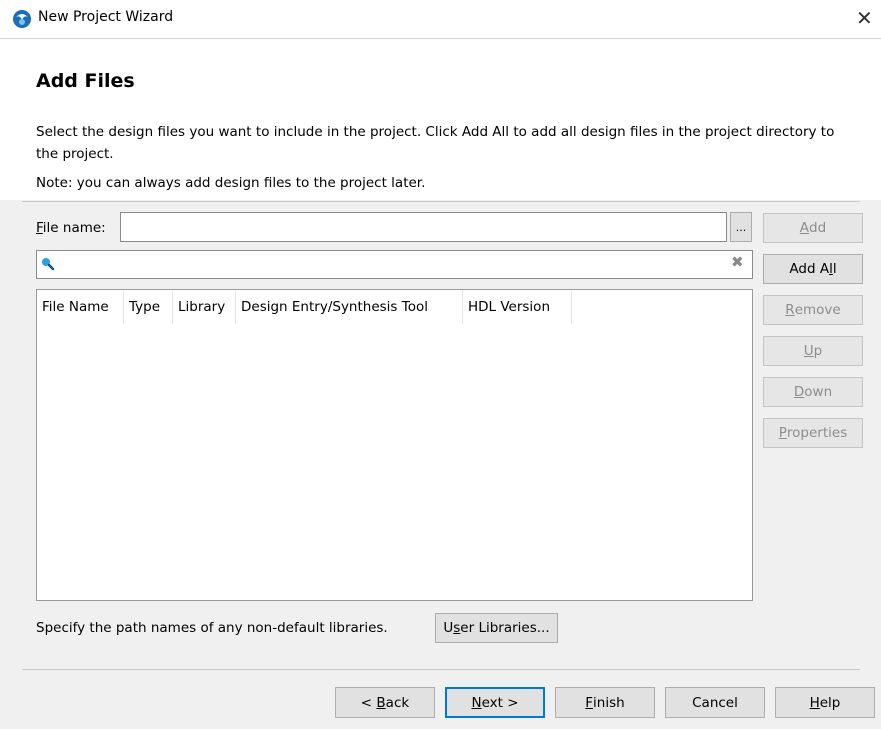 Image resolution: width=881 pixels, height=729 pixels. What do you see at coordinates (813, 269) in the screenshot?
I see `add-all-button: Add All` at bounding box center [813, 269].